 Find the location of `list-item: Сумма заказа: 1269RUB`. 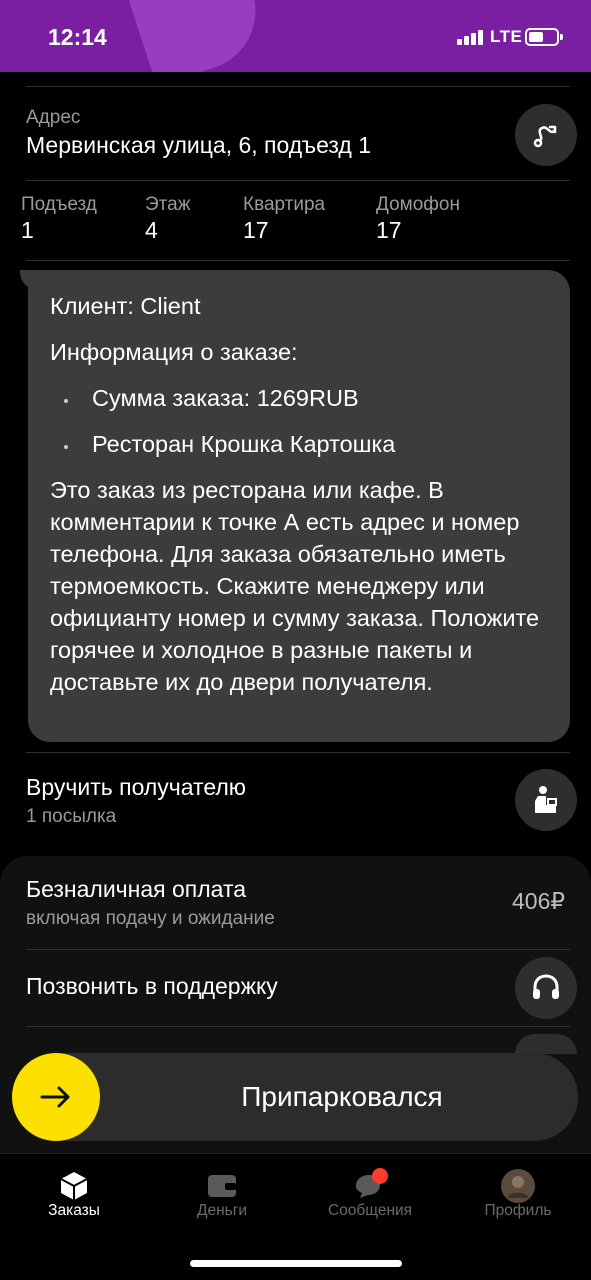

list-item: Сумма заказа: 1269RUB is located at coordinates (299, 398).